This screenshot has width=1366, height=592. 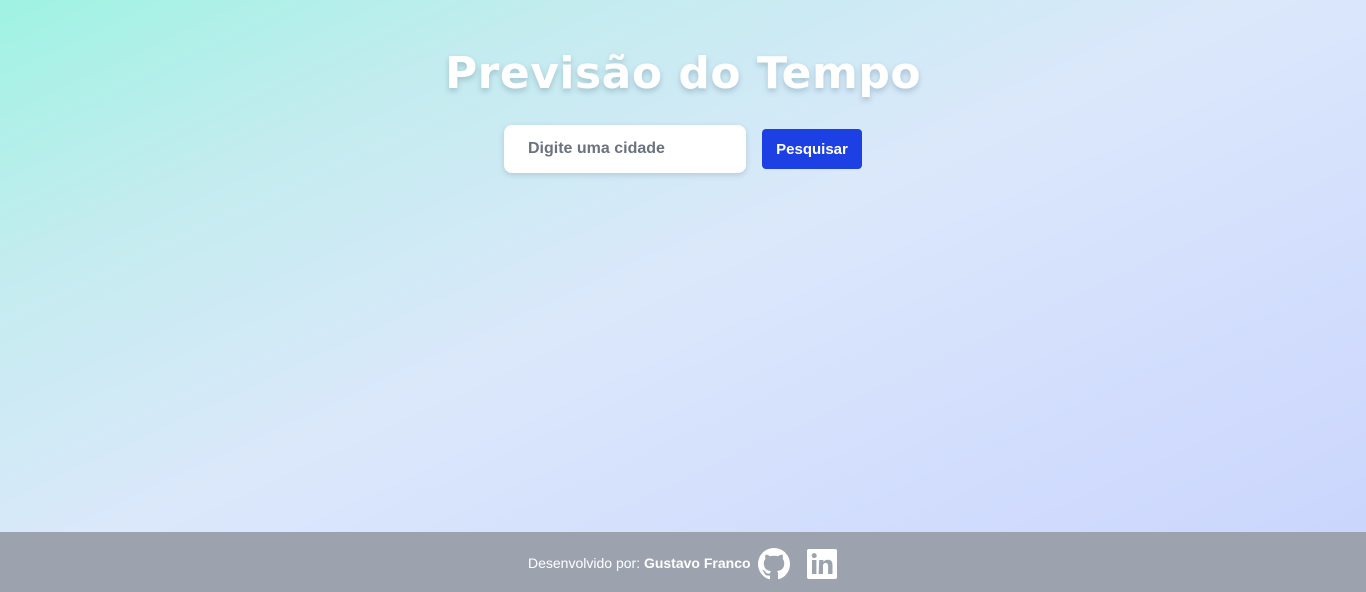 I want to click on github-icon, so click(x=774, y=564).